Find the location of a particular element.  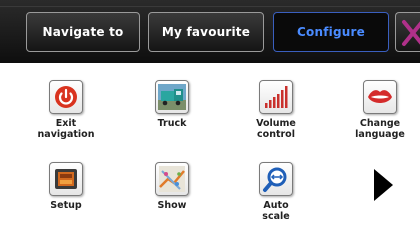

menu-item-exit-navigation: Exit navigation is located at coordinates (66, 110).